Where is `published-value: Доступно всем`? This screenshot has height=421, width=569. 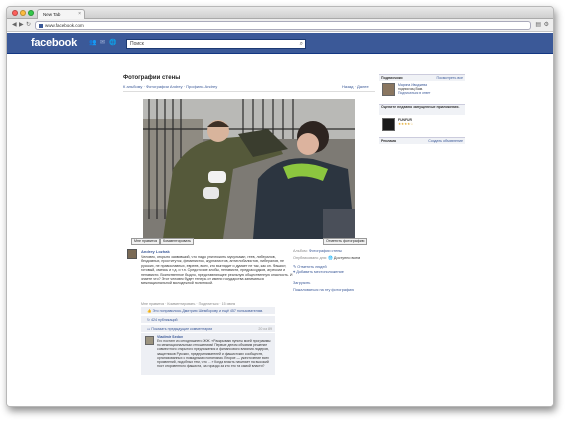 published-value: Доступно всем is located at coordinates (347, 258).